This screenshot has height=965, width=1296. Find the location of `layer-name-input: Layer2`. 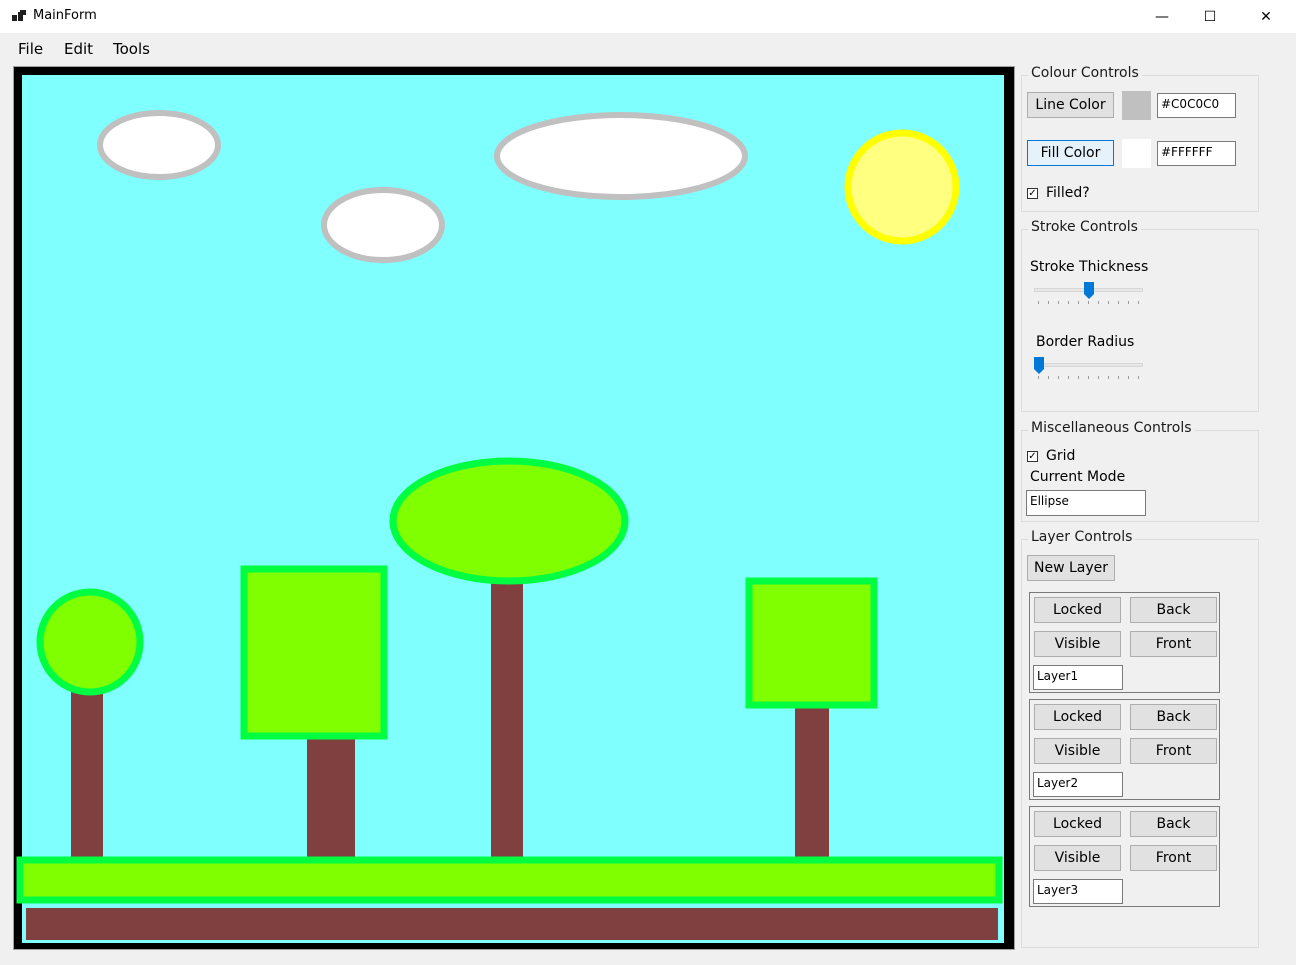

layer-name-input: Layer2 is located at coordinates (1078, 784).